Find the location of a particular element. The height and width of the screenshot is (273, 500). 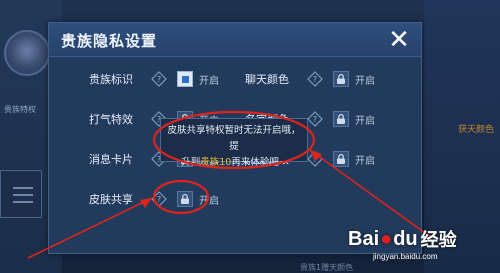

tooltip-noble-level: 贵族10 is located at coordinates (216, 162).